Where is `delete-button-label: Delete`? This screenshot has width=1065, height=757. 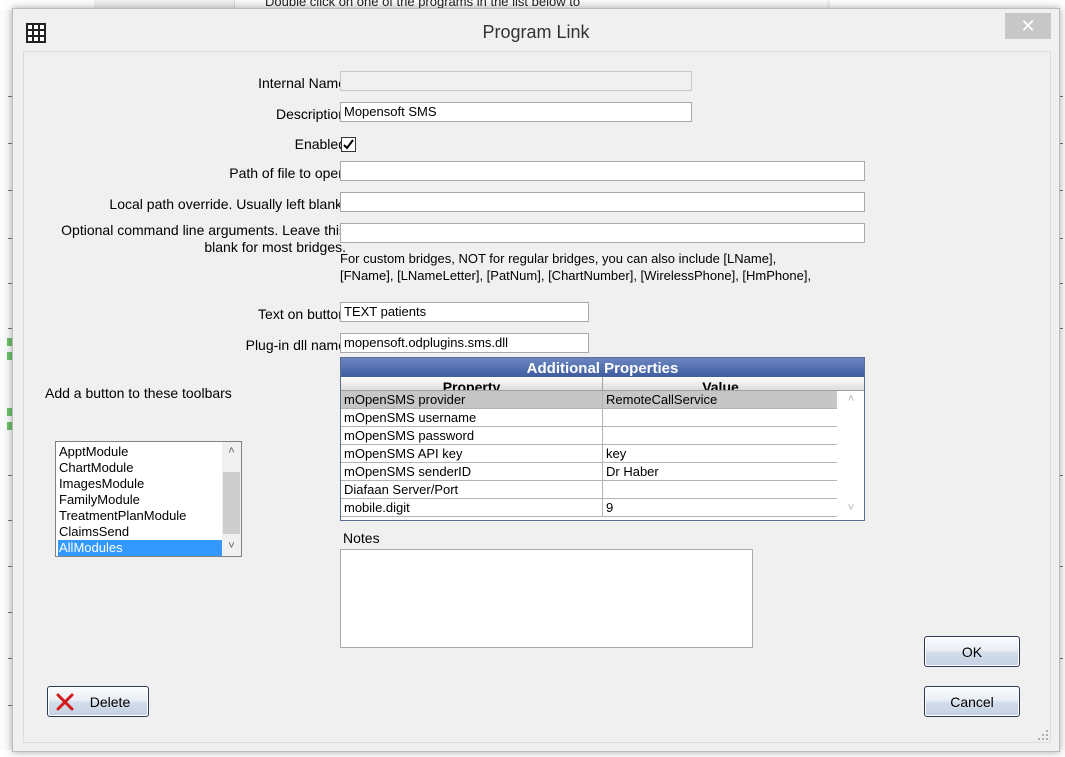 delete-button-label: Delete is located at coordinates (110, 702).